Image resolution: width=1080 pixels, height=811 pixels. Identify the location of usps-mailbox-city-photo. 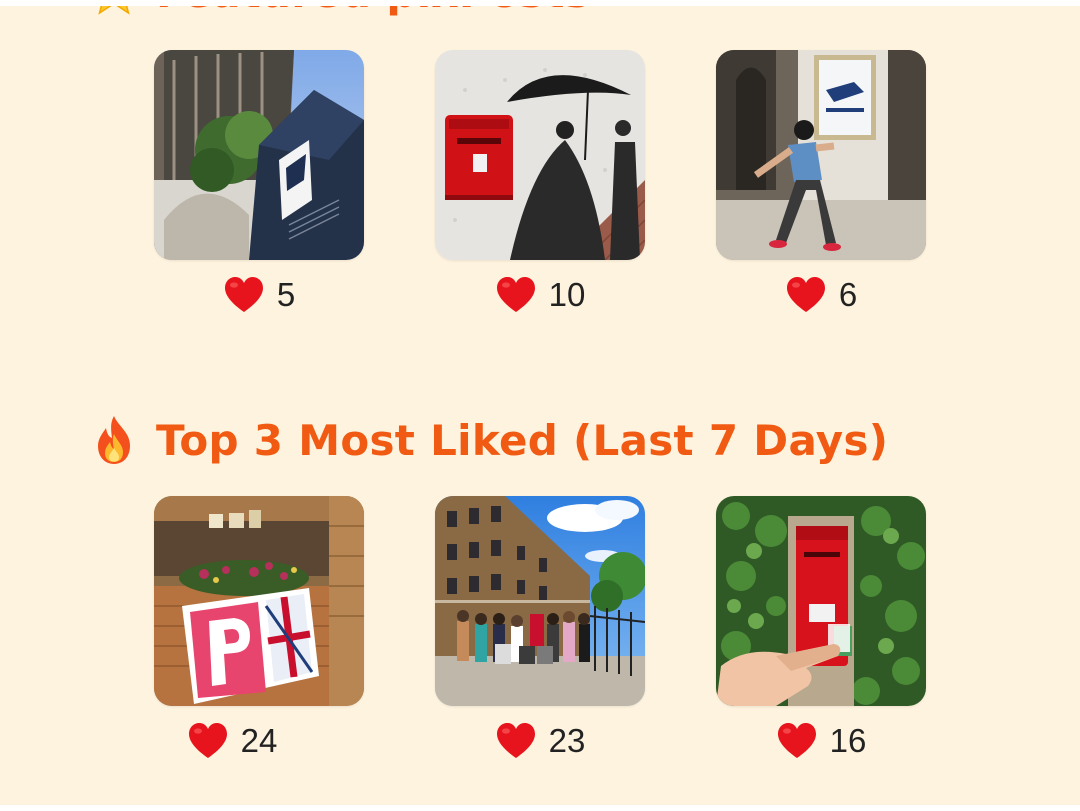
(259, 155).